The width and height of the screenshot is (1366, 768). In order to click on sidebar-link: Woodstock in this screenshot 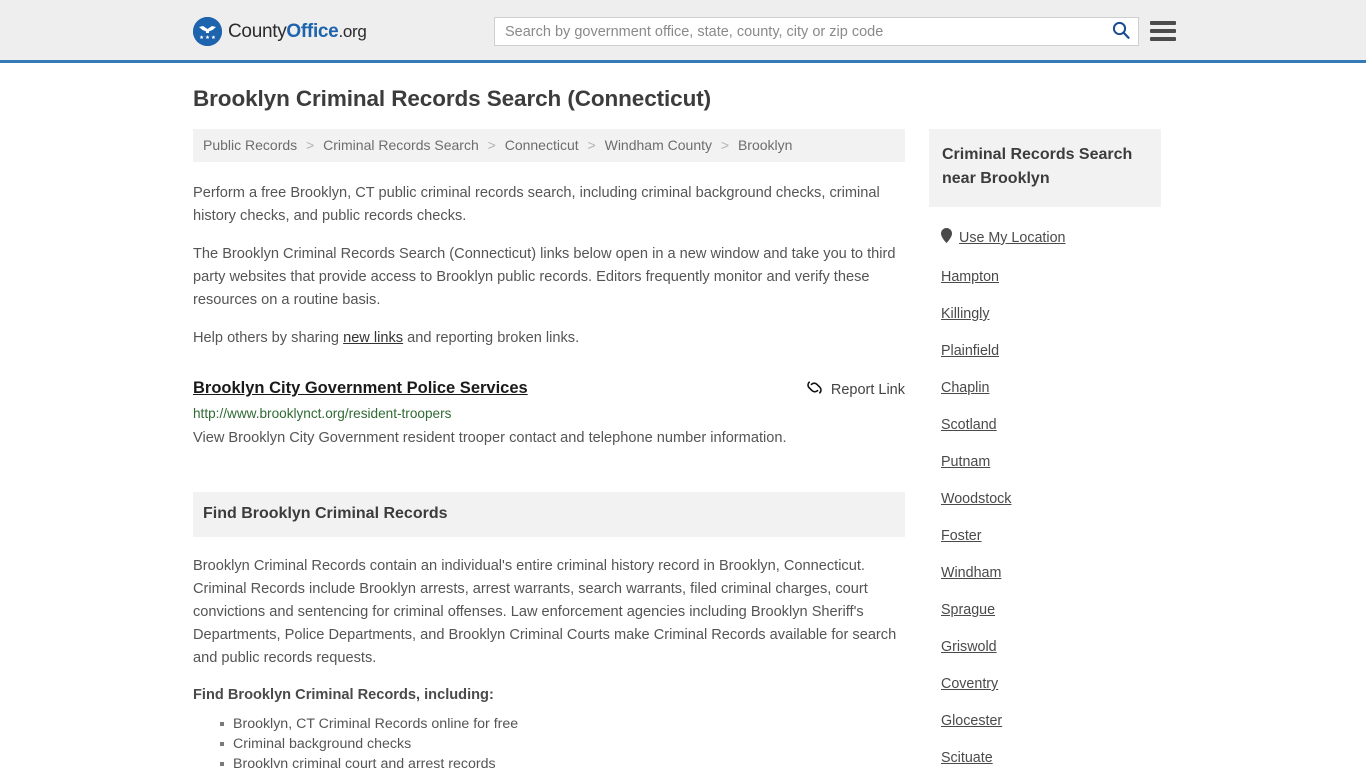, I will do `click(976, 499)`.